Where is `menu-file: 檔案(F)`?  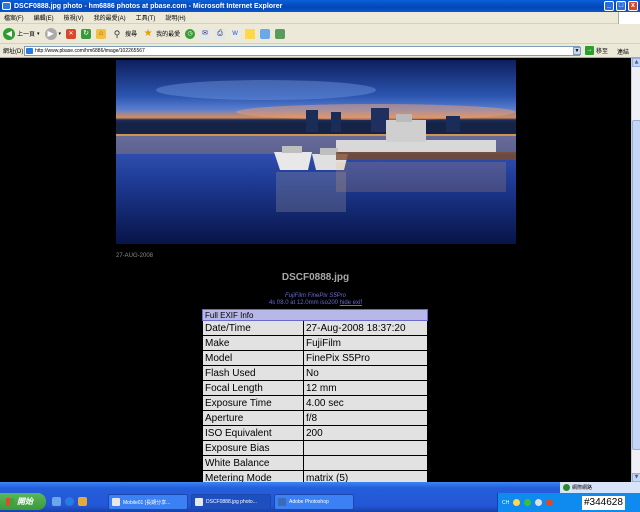
menu-file: 檔案(F) is located at coordinates (14, 17).